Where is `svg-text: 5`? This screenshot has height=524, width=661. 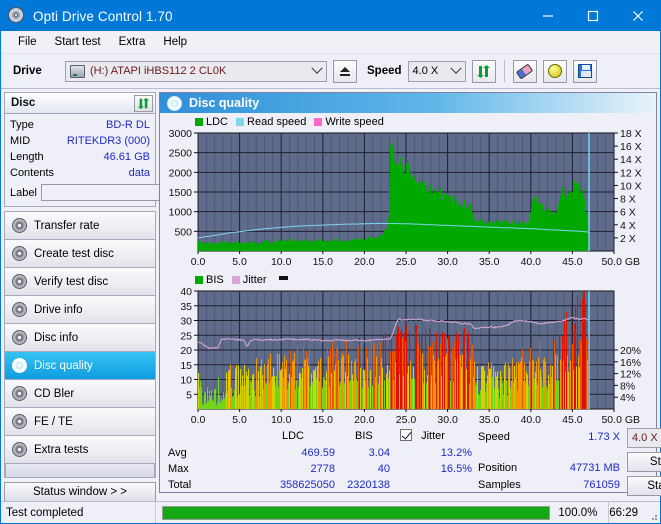 svg-text: 5 is located at coordinates (189, 395).